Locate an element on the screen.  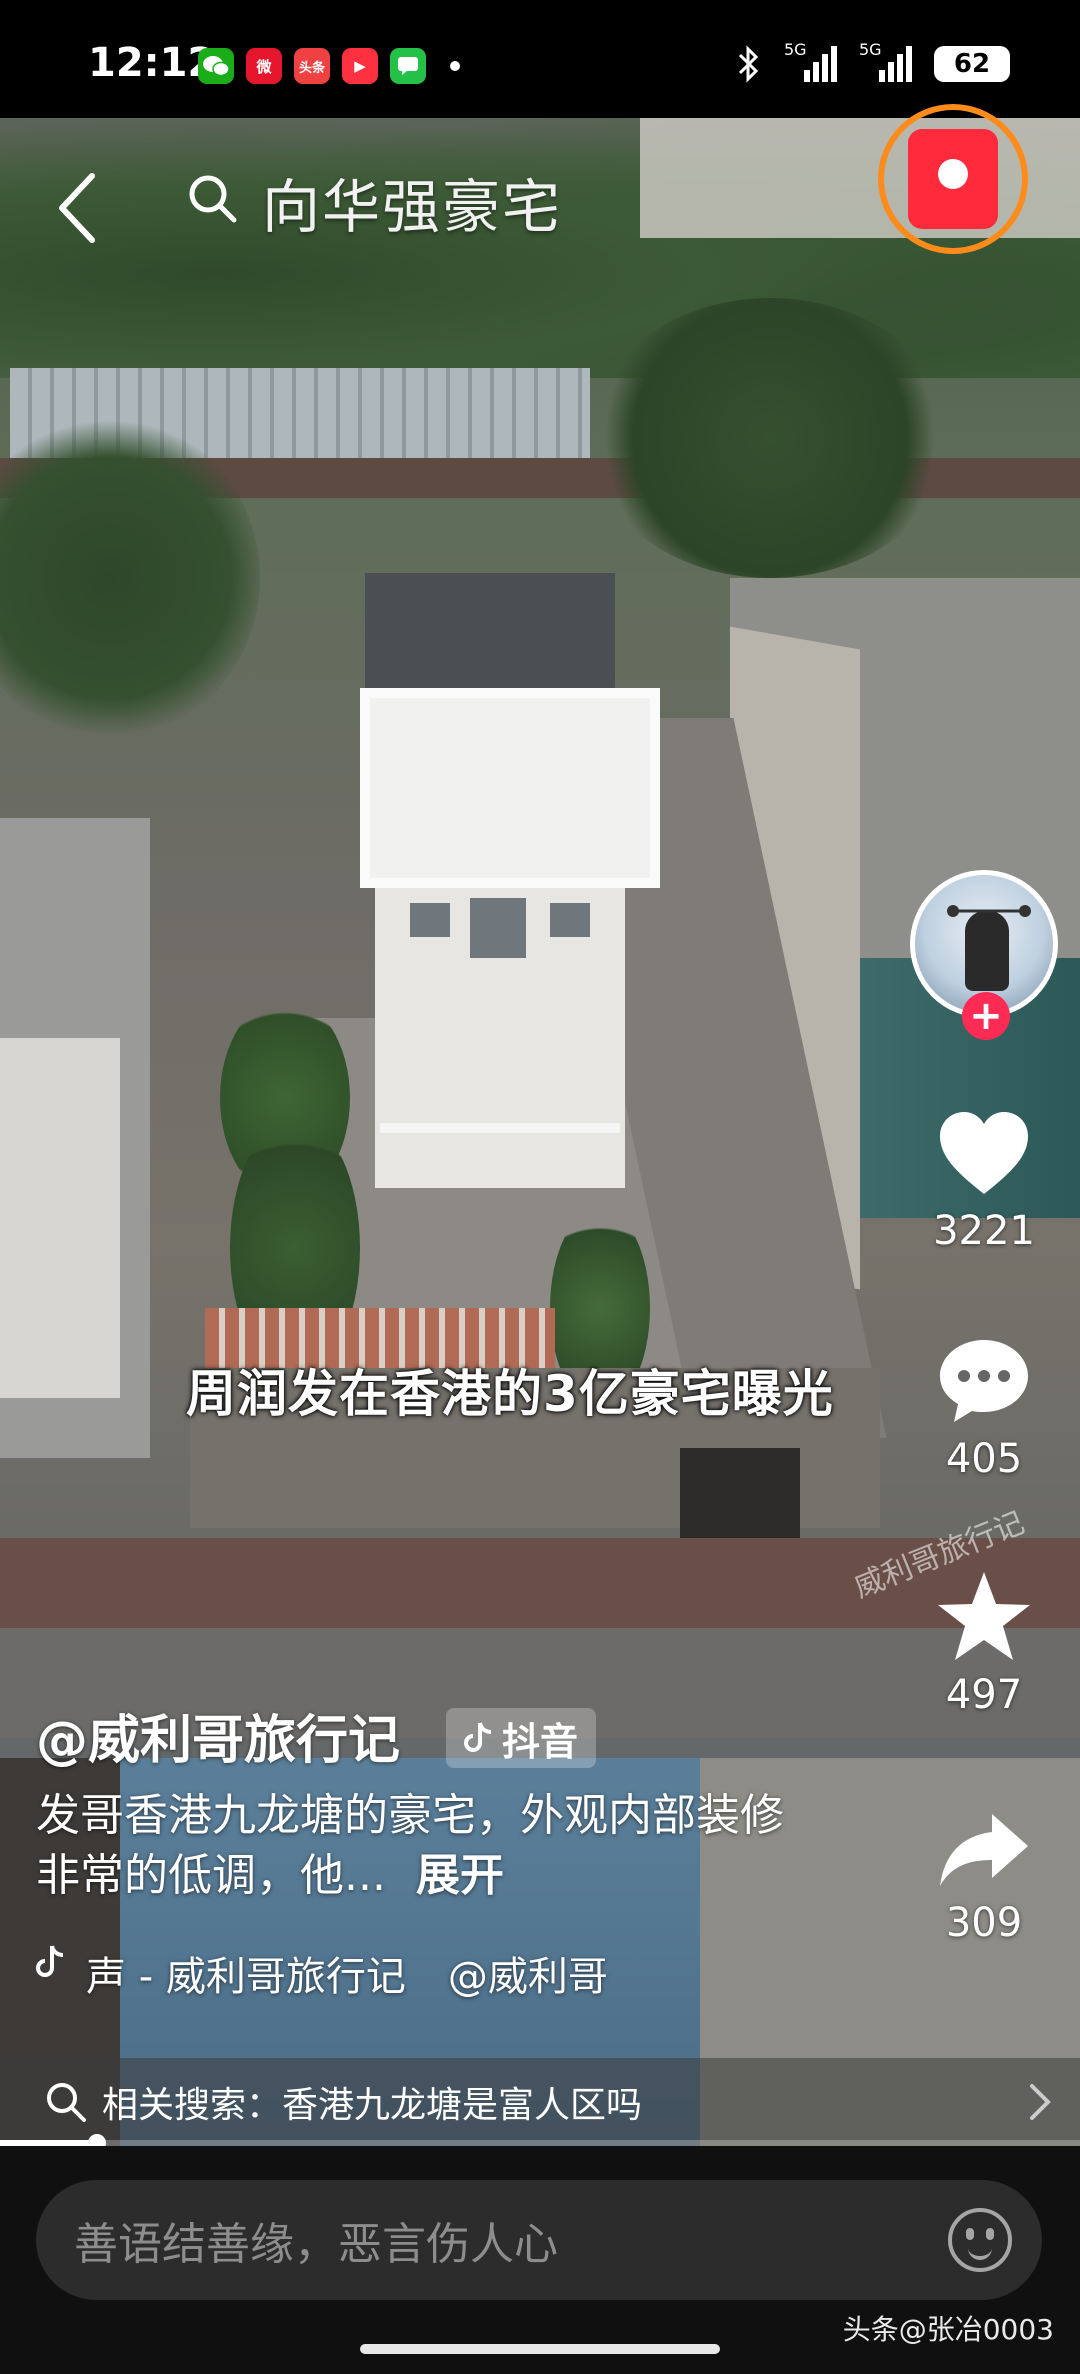
red-packet-icon is located at coordinates (953, 179).